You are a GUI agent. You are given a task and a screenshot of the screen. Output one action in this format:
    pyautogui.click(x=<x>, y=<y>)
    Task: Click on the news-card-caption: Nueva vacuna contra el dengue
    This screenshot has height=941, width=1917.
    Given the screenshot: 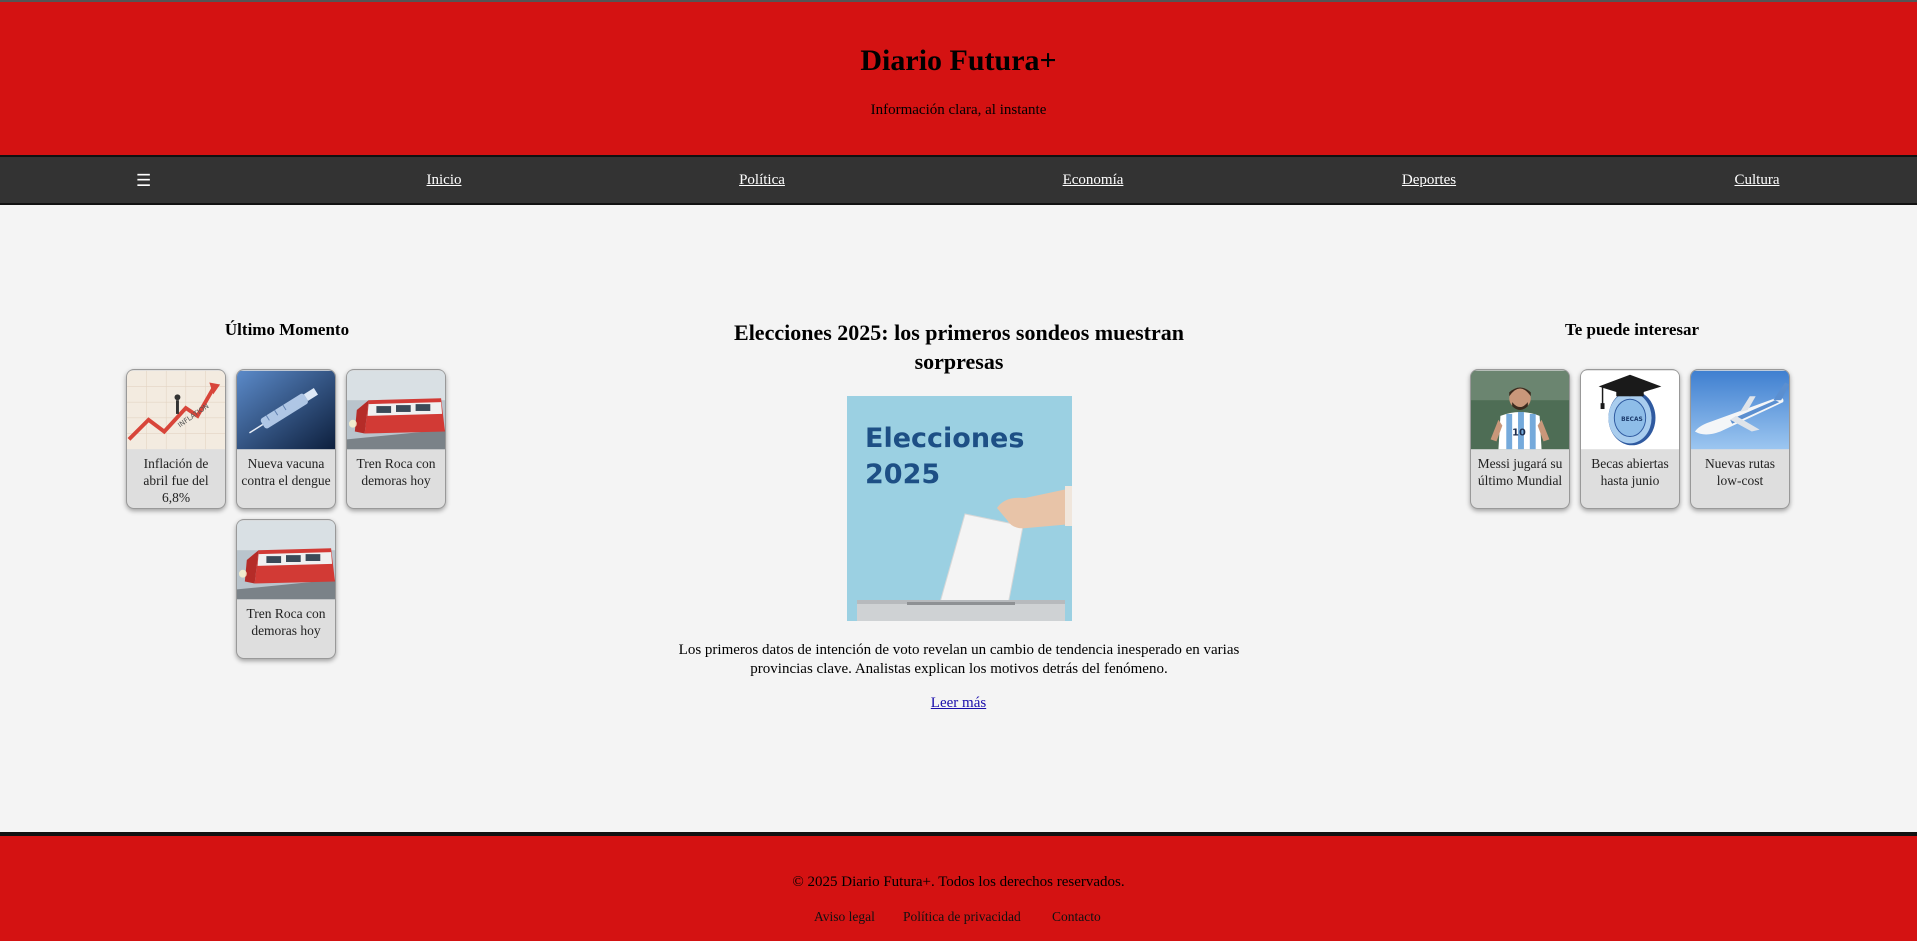 What is the action you would take?
    pyautogui.click(x=286, y=472)
    